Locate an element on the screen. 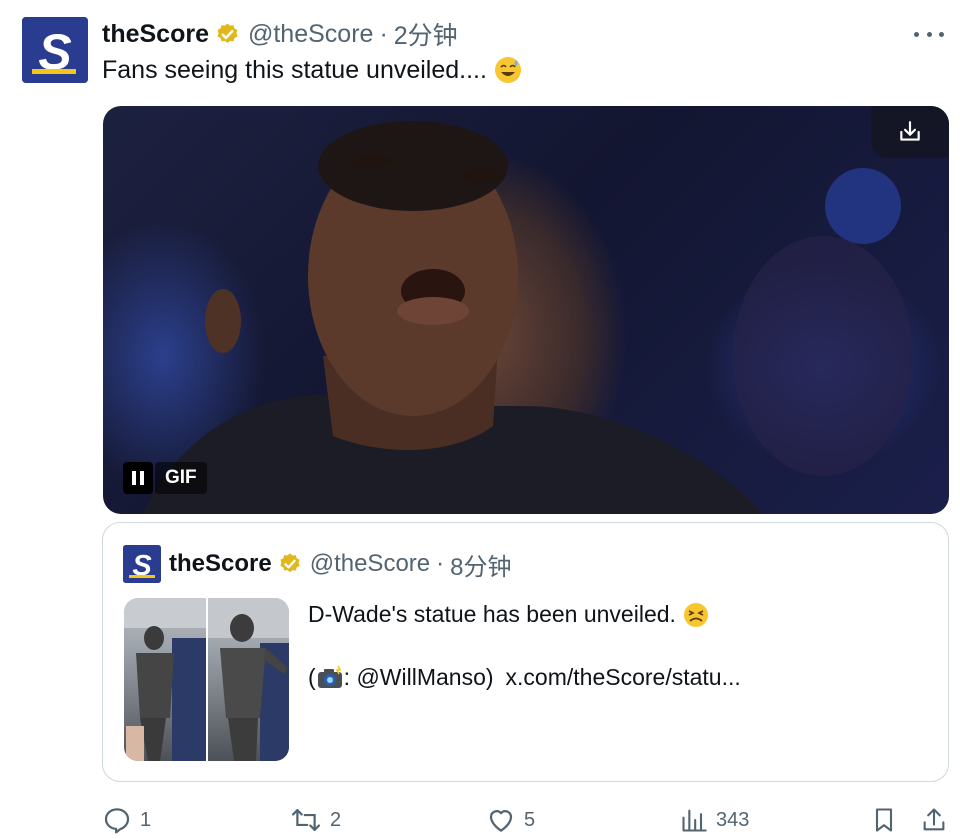 The height and width of the screenshot is (839, 960). avatar: S is located at coordinates (55, 50).